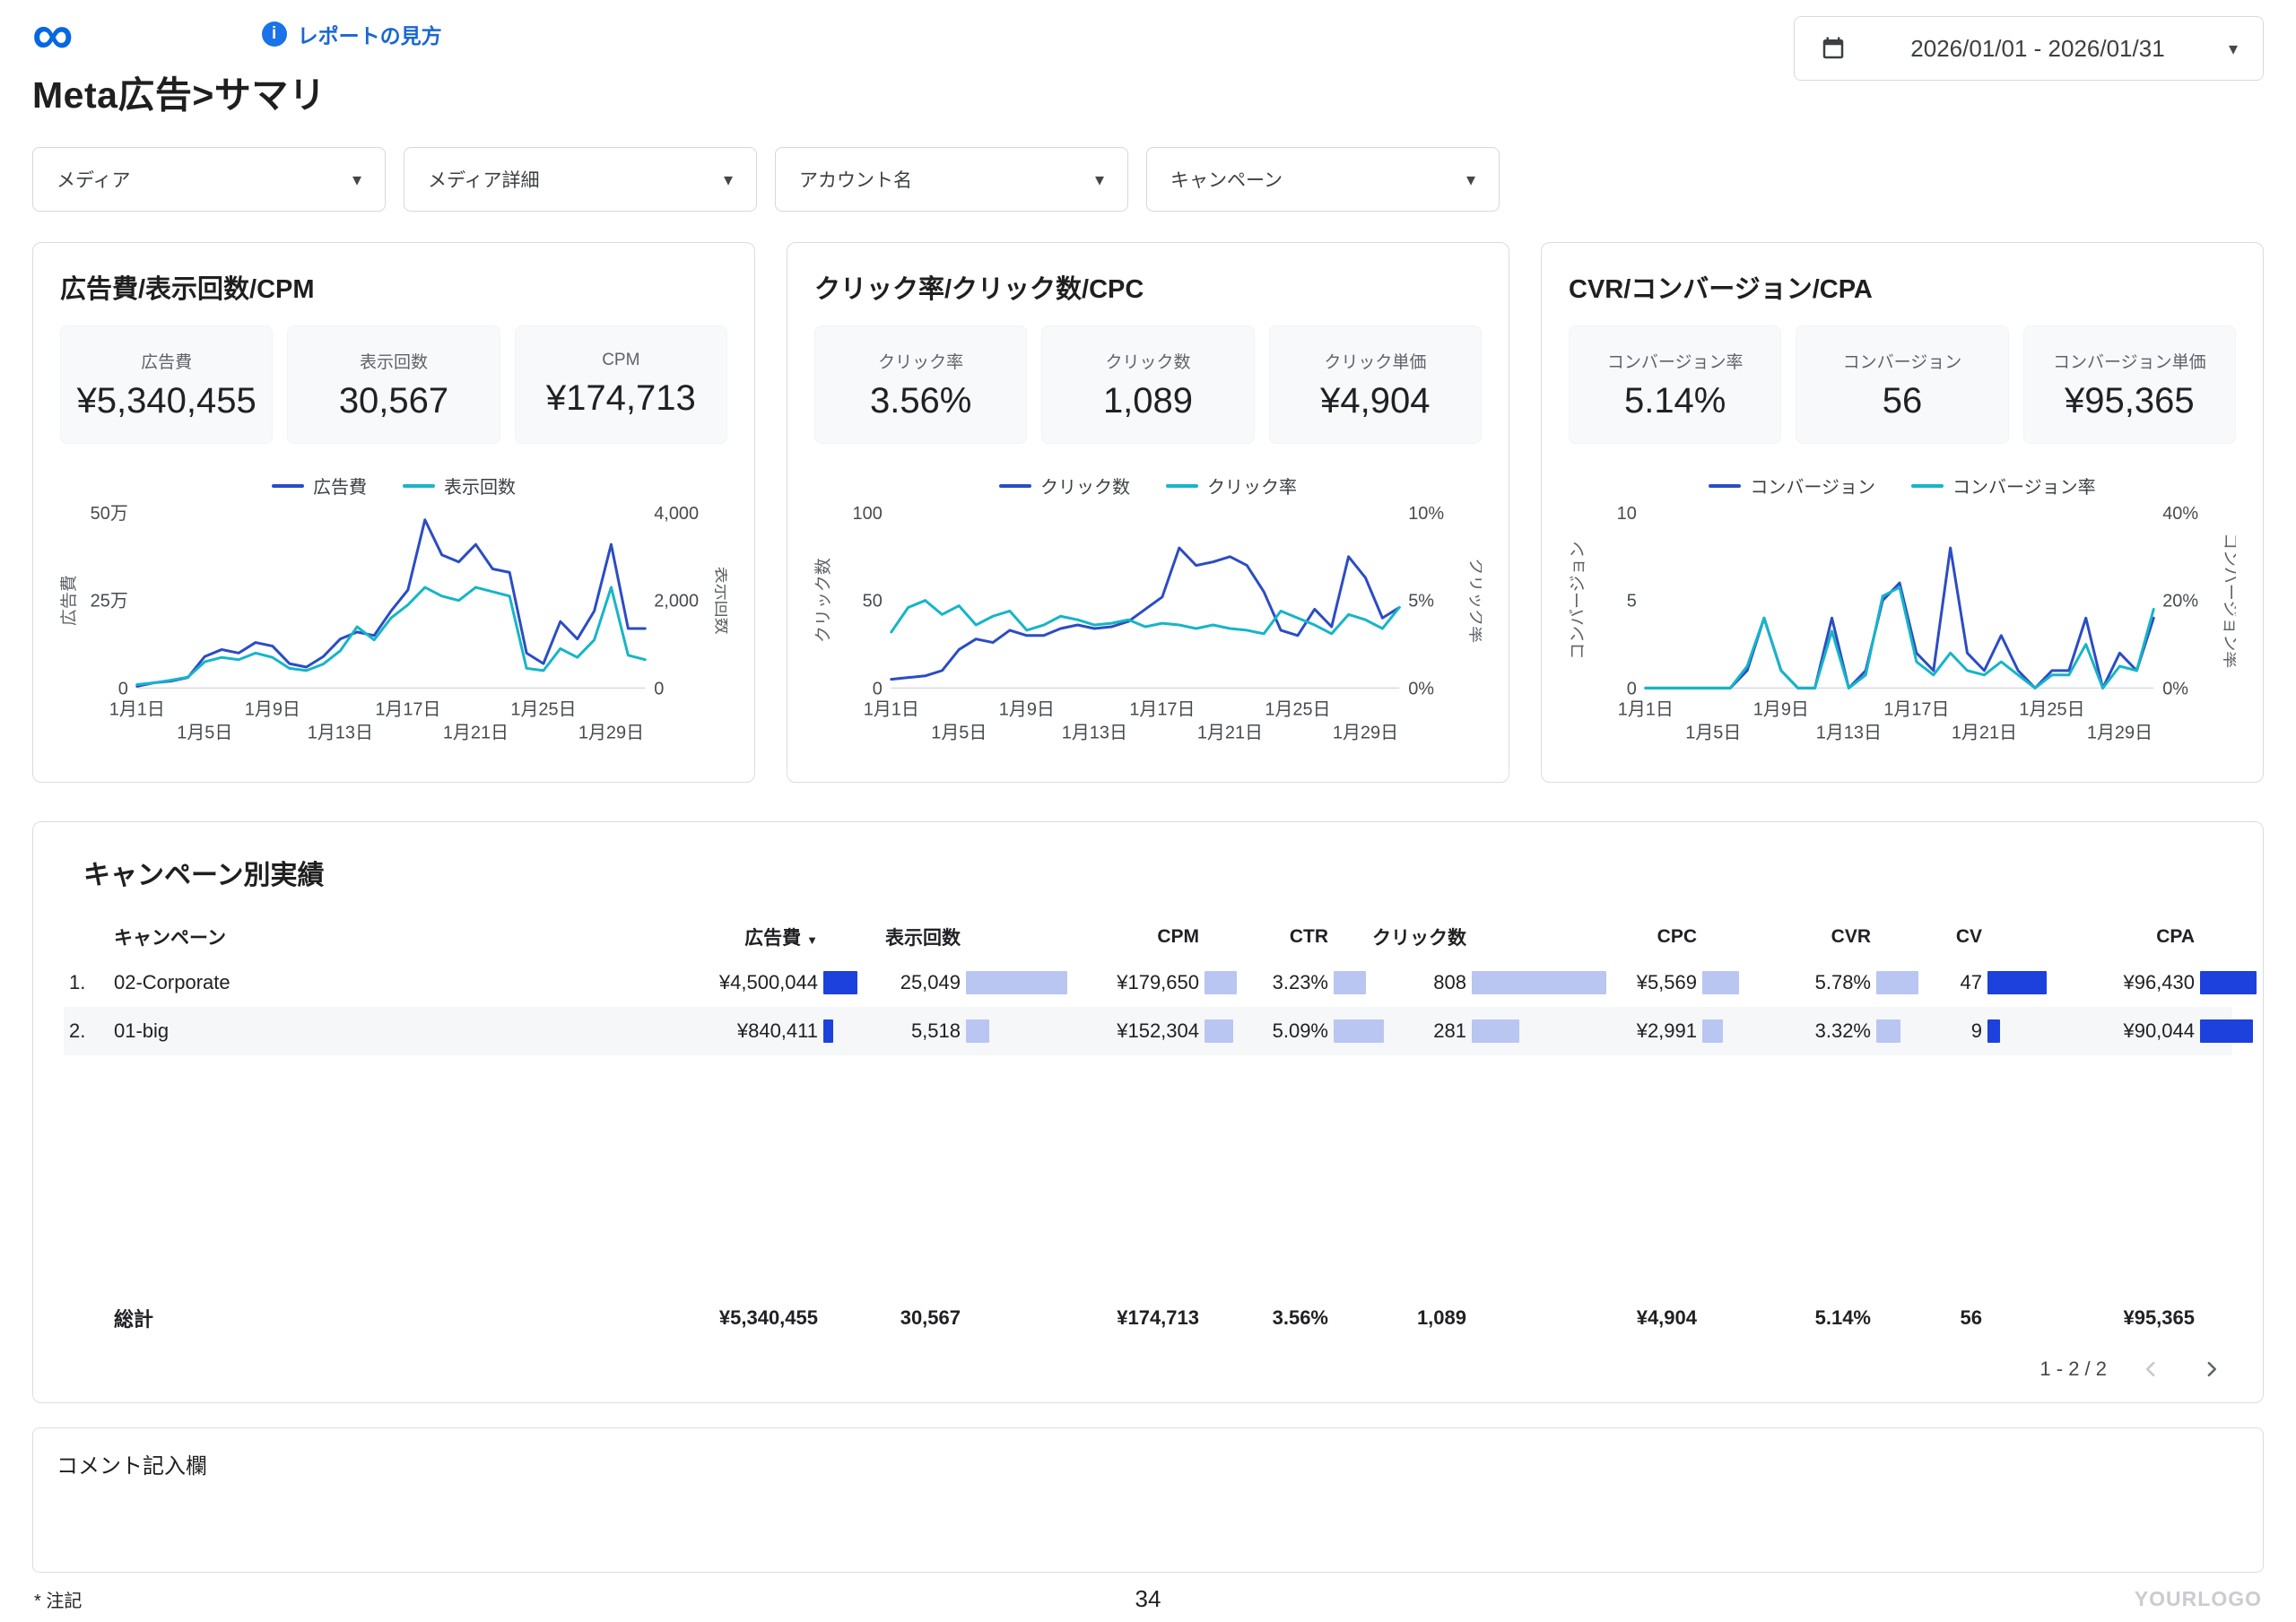 The width and height of the screenshot is (2296, 1622). Describe the element at coordinates (1825, 982) in the screenshot. I see `cell-metric: 5.78%` at that location.